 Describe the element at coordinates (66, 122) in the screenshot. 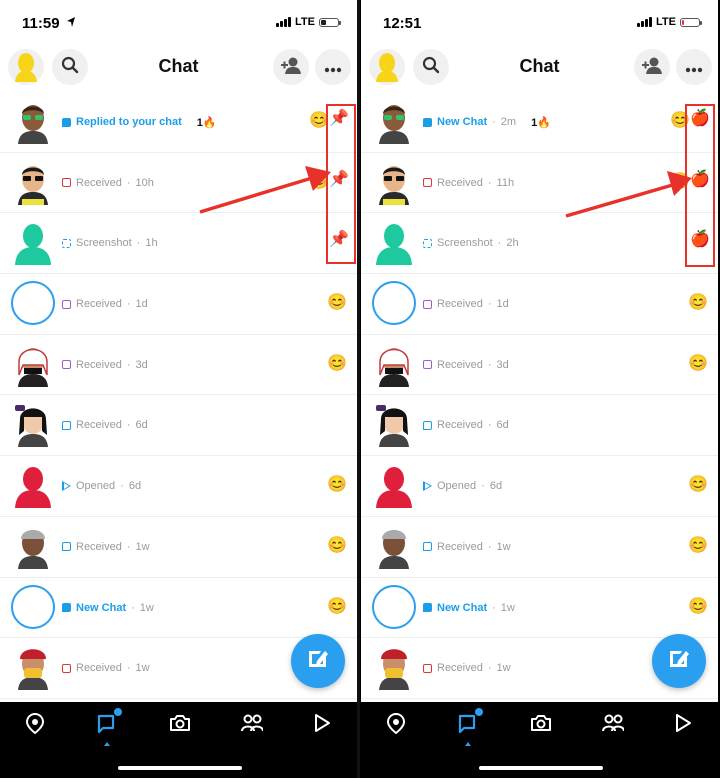

I see `new-chat-icon` at that location.